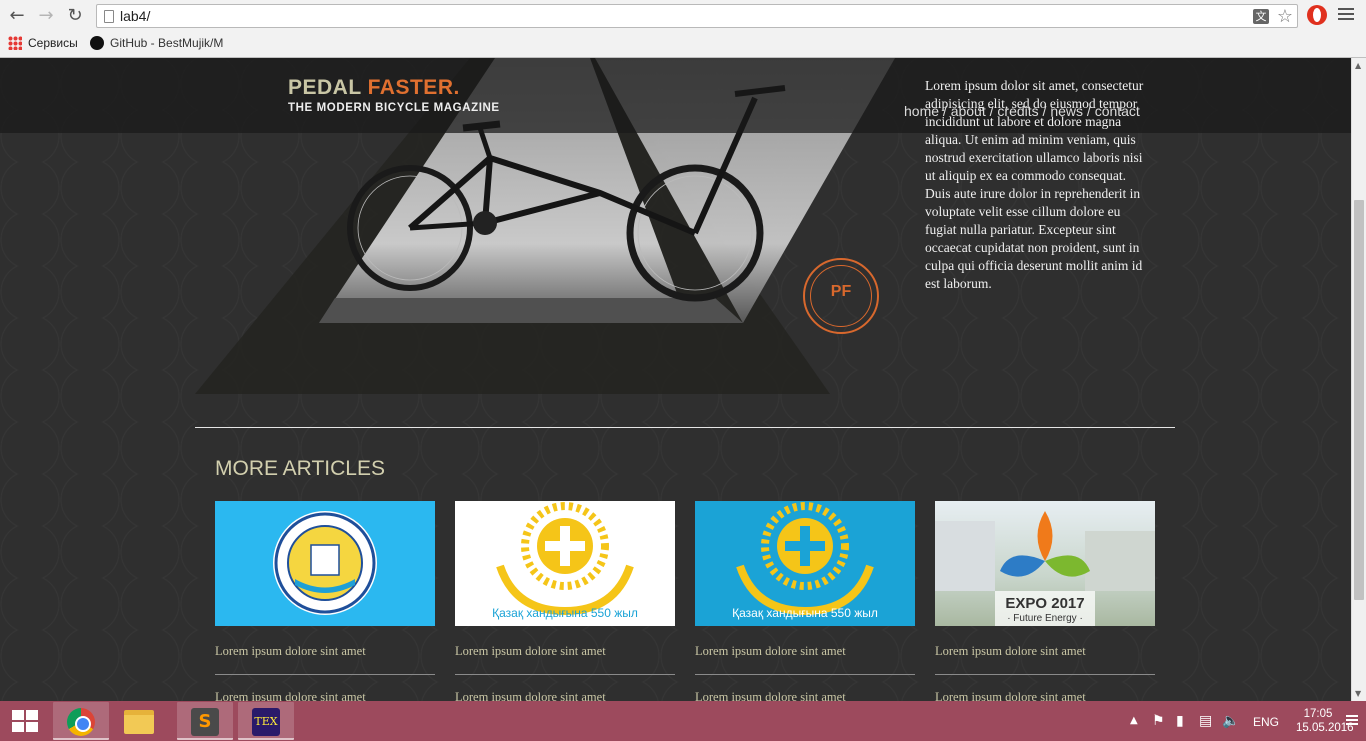  What do you see at coordinates (1117, 111) in the screenshot?
I see `nav-contact: contact` at bounding box center [1117, 111].